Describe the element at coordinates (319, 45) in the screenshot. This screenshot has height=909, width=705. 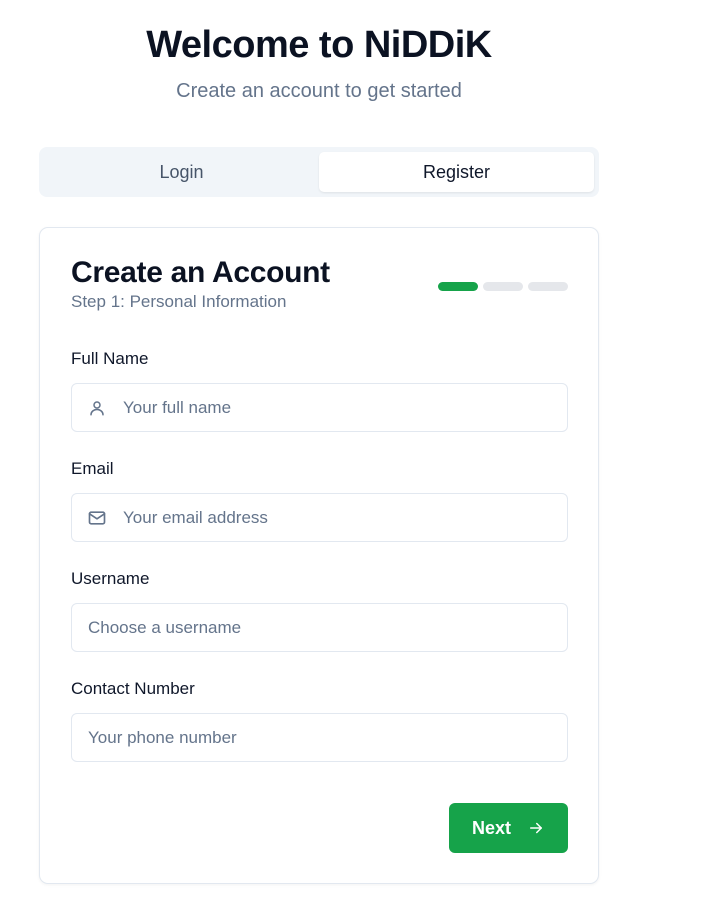
I see `page-title: Welcome to NiDDiK` at that location.